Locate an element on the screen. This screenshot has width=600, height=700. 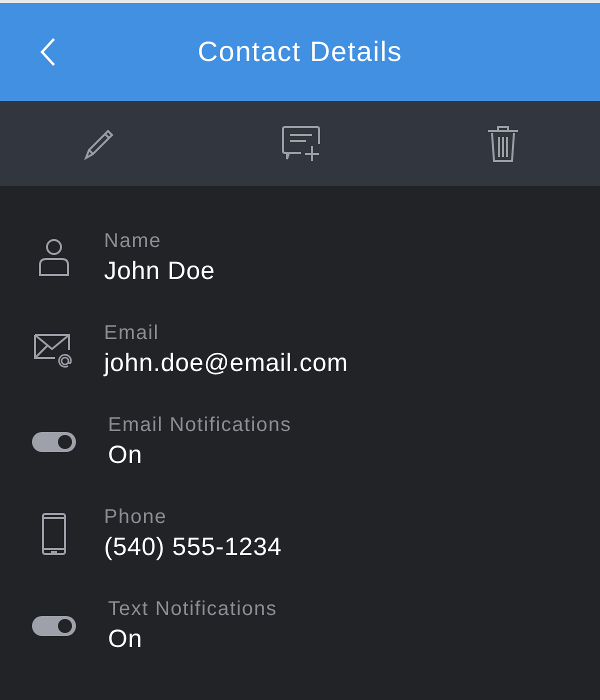
field-value: John Doe is located at coordinates (160, 271).